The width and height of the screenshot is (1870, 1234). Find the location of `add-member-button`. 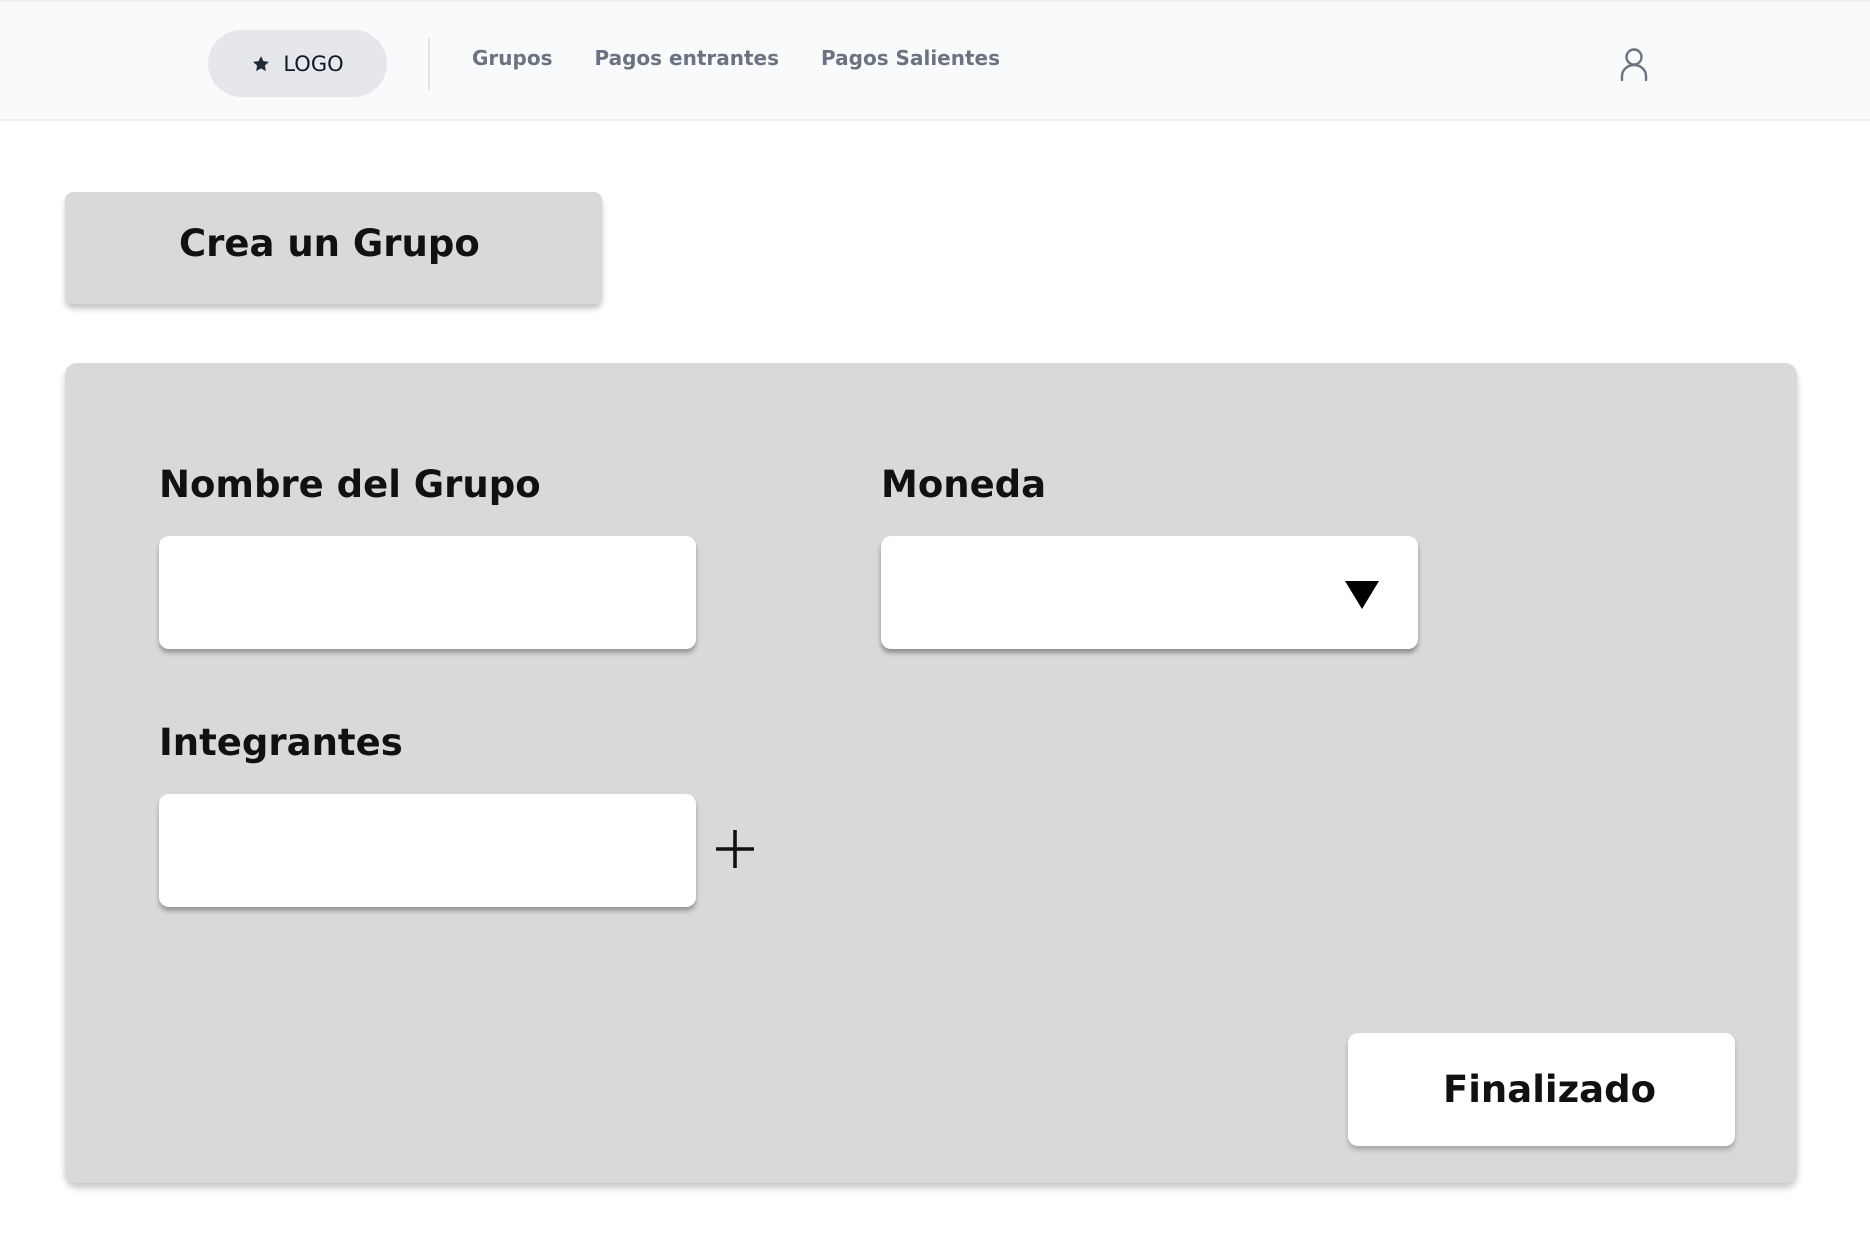

add-member-button is located at coordinates (735, 849).